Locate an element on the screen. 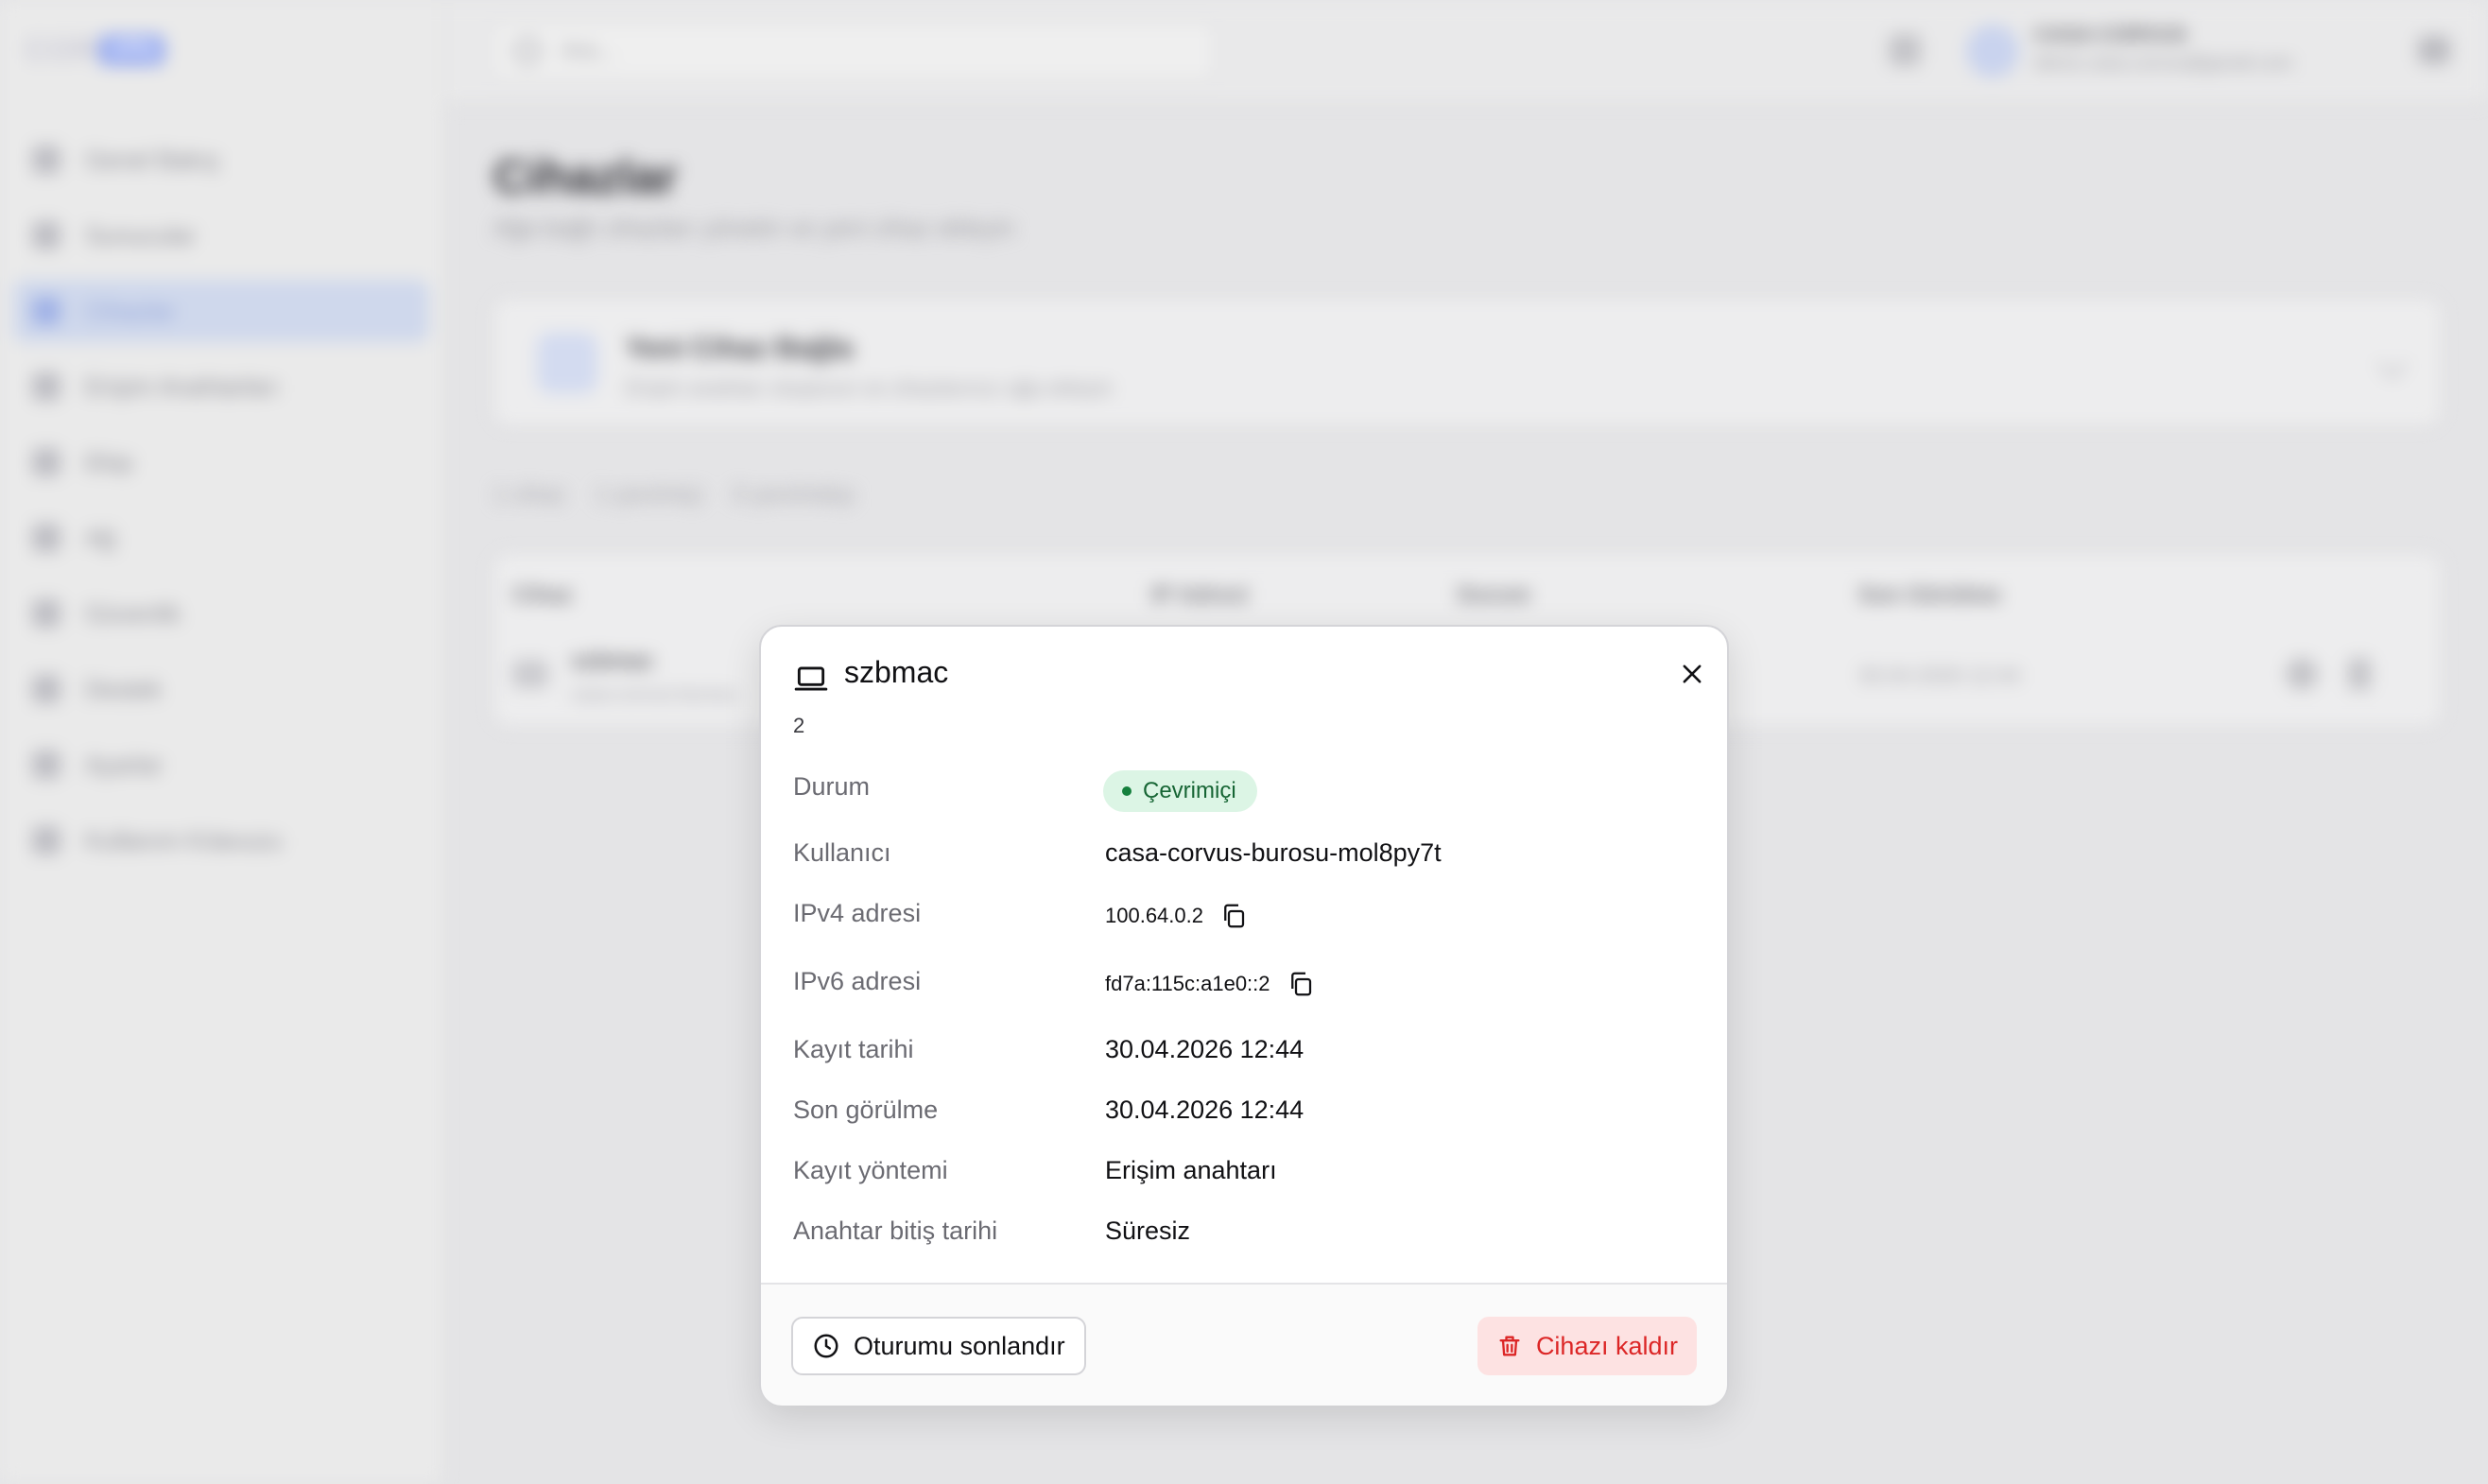 Image resolution: width=2488 pixels, height=1484 pixels. column-header-device: Cihaz is located at coordinates (543, 595).